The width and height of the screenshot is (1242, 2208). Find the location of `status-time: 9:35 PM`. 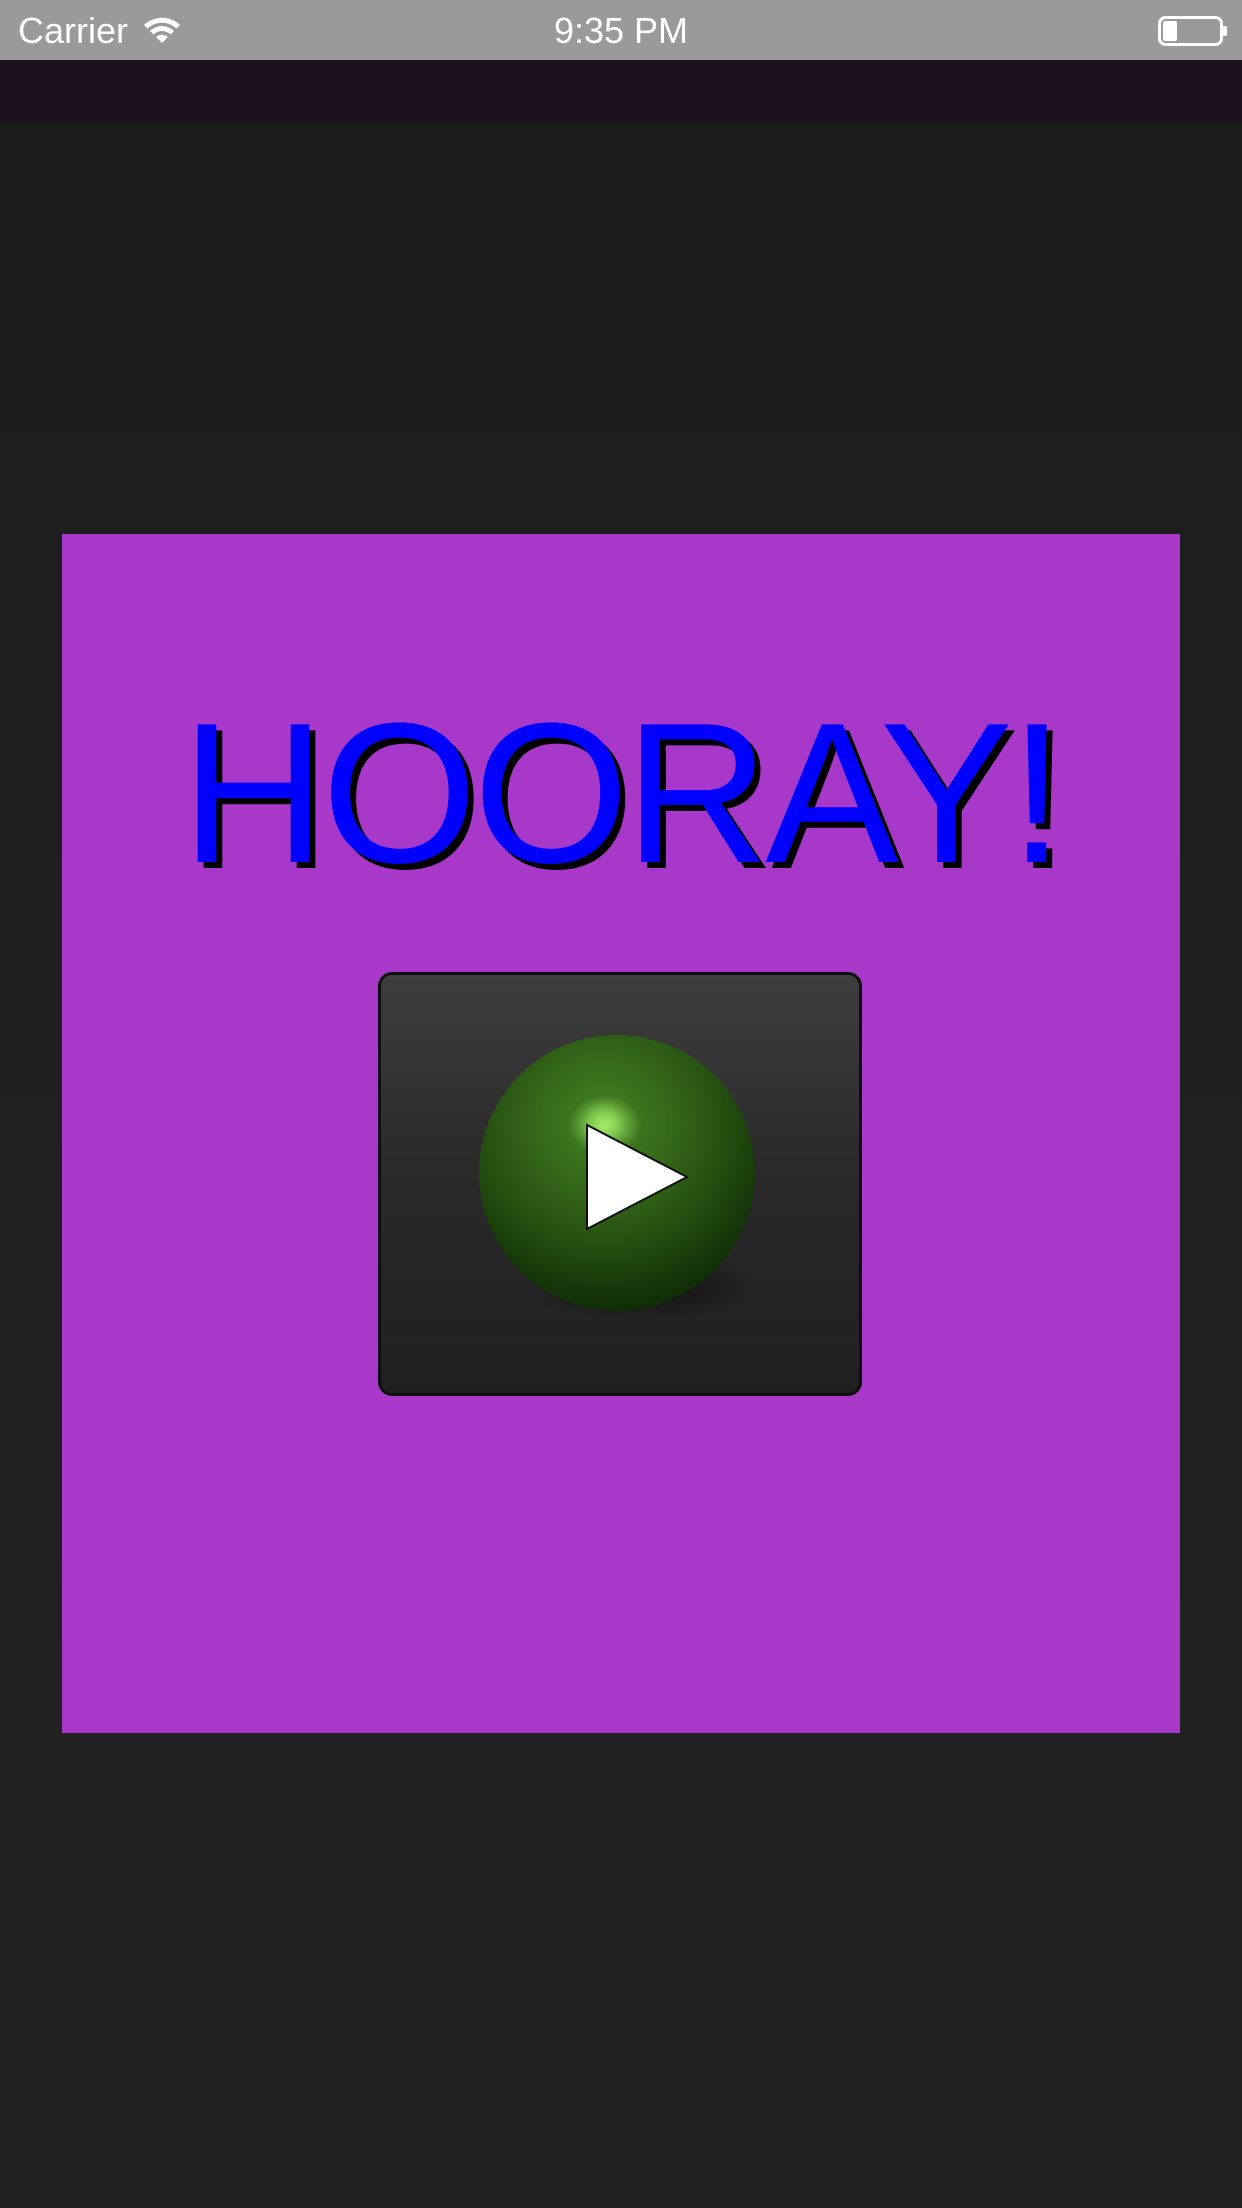

status-time: 9:35 PM is located at coordinates (621, 30).